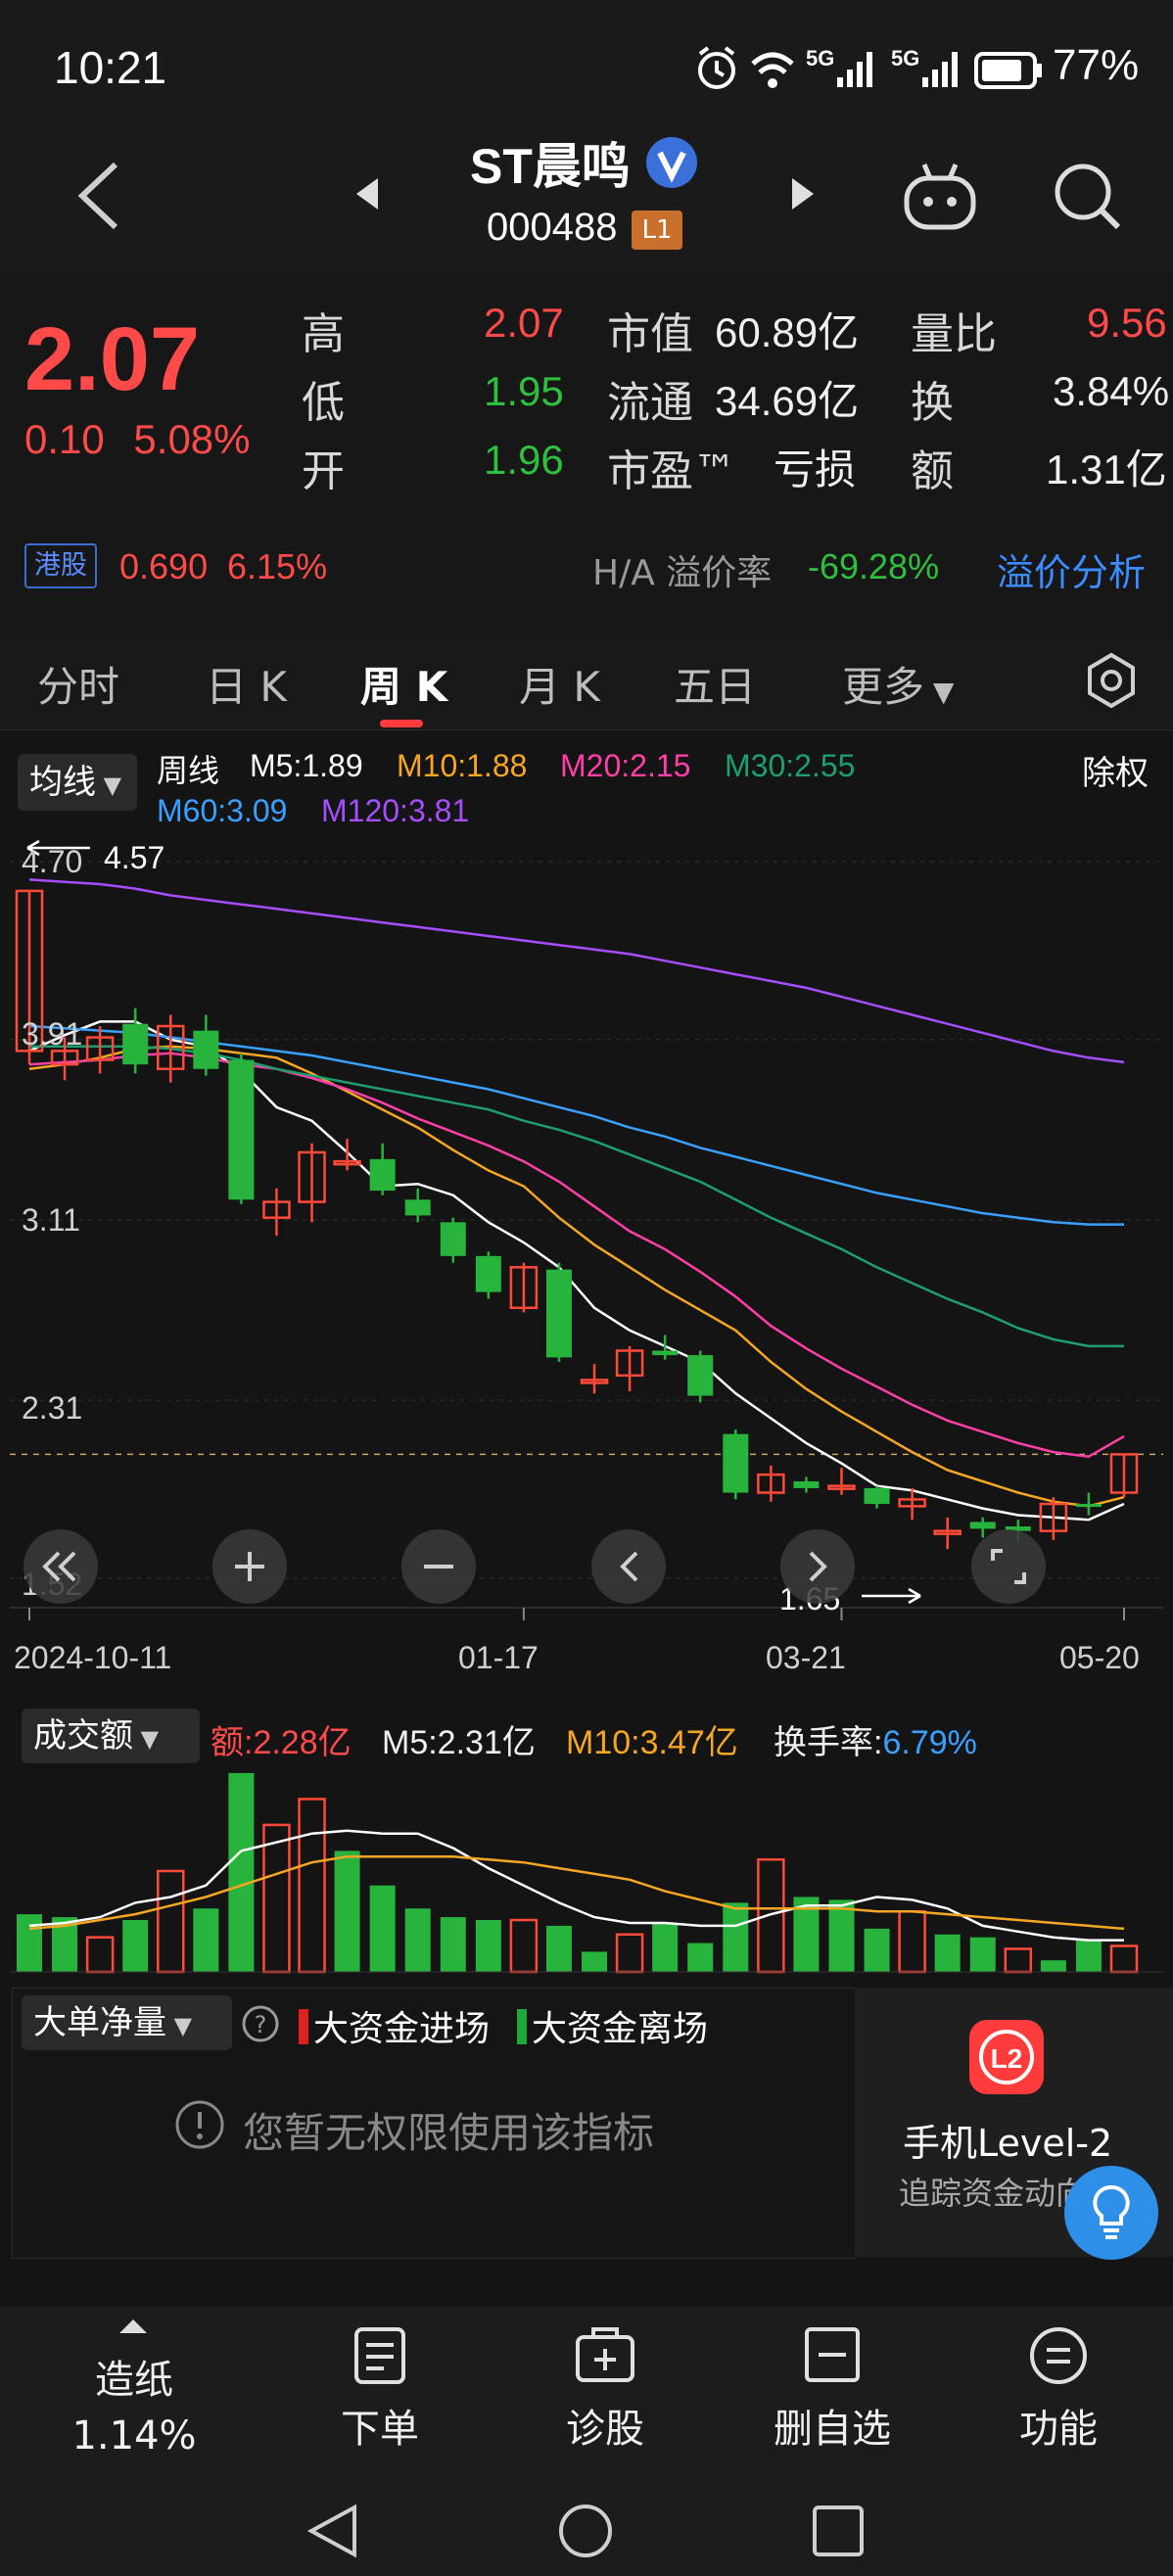 This screenshot has width=1173, height=2576. What do you see at coordinates (524, 391) in the screenshot?
I see `stat-value-low: 1.95` at bounding box center [524, 391].